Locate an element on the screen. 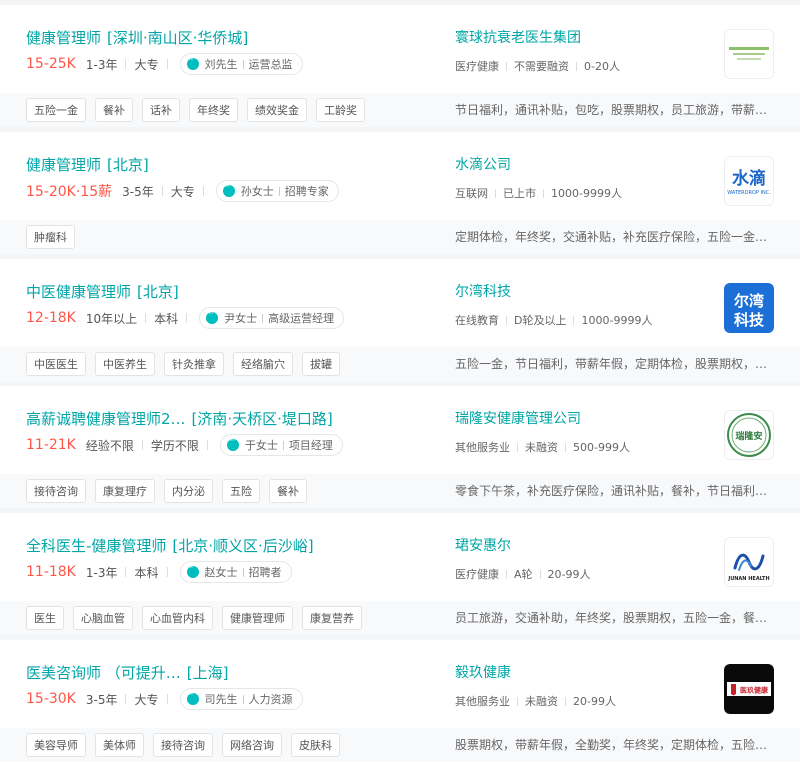 Image resolution: width=800 pixels, height=762 pixels. job-title-link: 医美咨询师 （可提升… [上海] is located at coordinates (127, 672).